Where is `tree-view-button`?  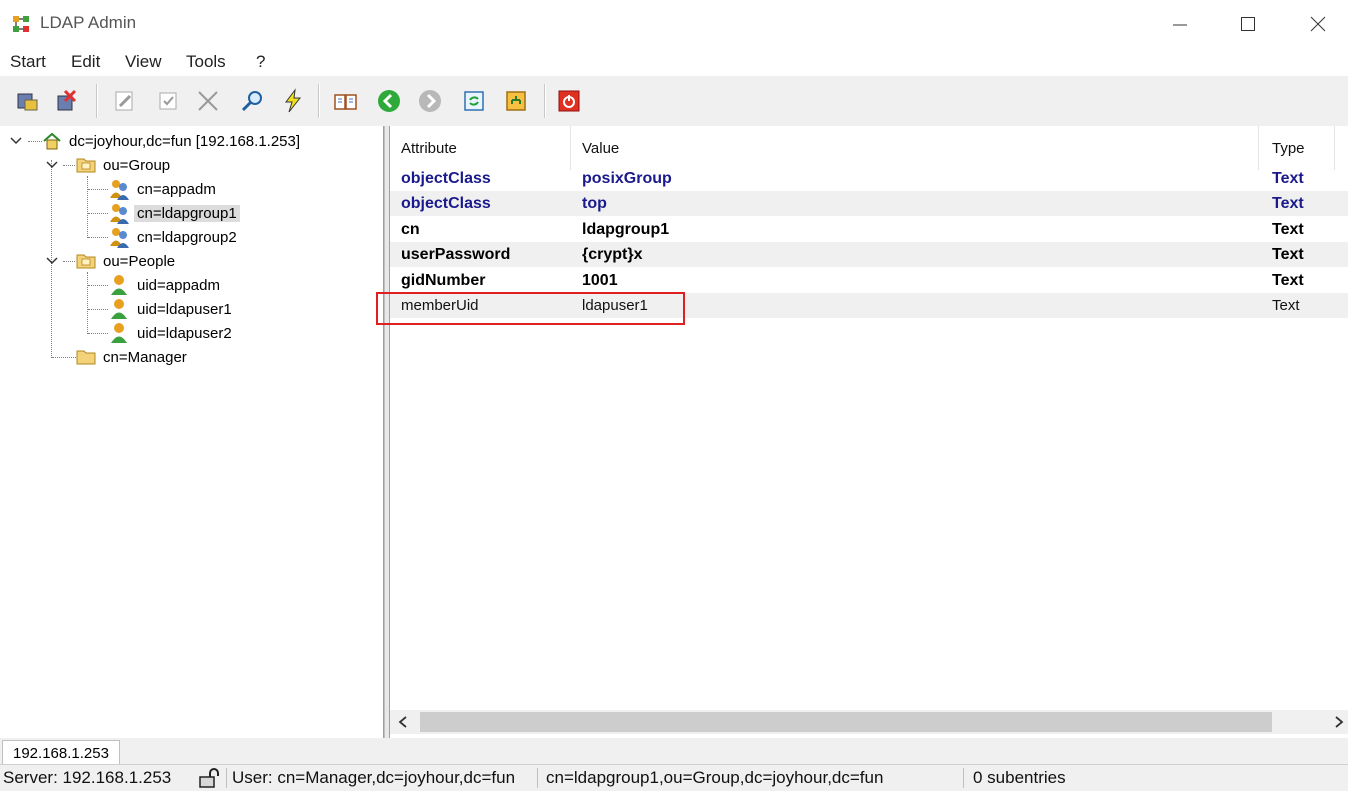
tree-view-button is located at coordinates (516, 101).